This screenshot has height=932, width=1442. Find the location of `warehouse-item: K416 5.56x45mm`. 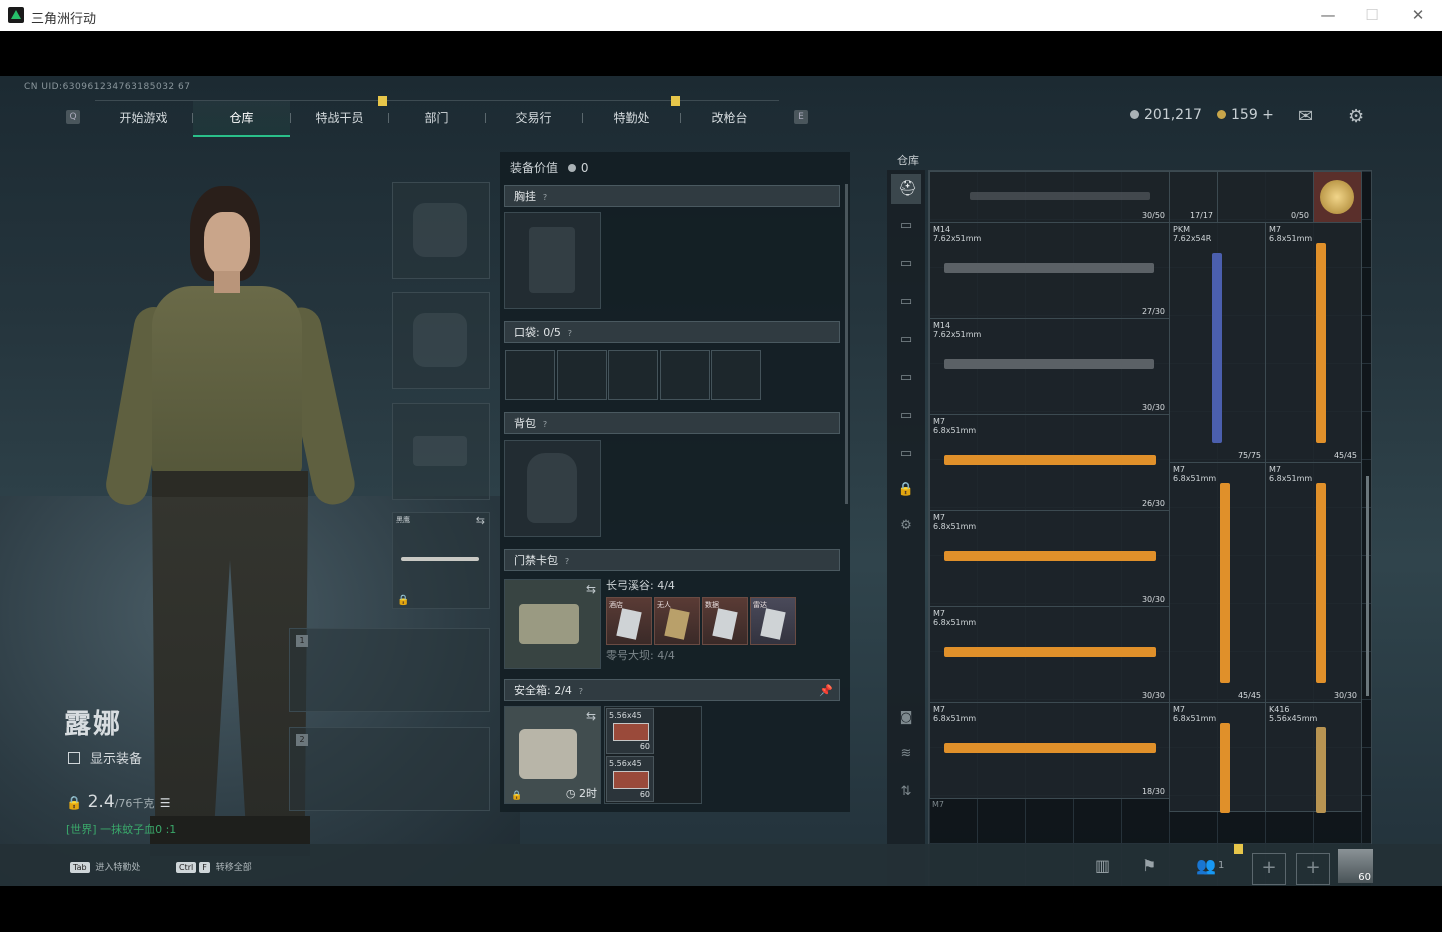

warehouse-item: K416 5.56x45mm is located at coordinates (1313, 757).